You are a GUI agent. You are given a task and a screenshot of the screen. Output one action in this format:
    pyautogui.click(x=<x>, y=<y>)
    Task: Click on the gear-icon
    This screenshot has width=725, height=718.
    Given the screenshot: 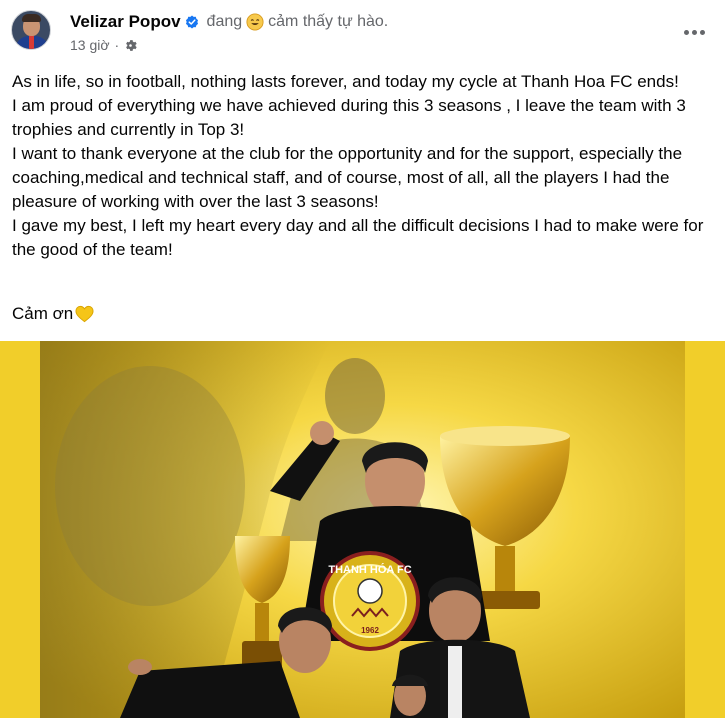 What is the action you would take?
    pyautogui.click(x=130, y=45)
    